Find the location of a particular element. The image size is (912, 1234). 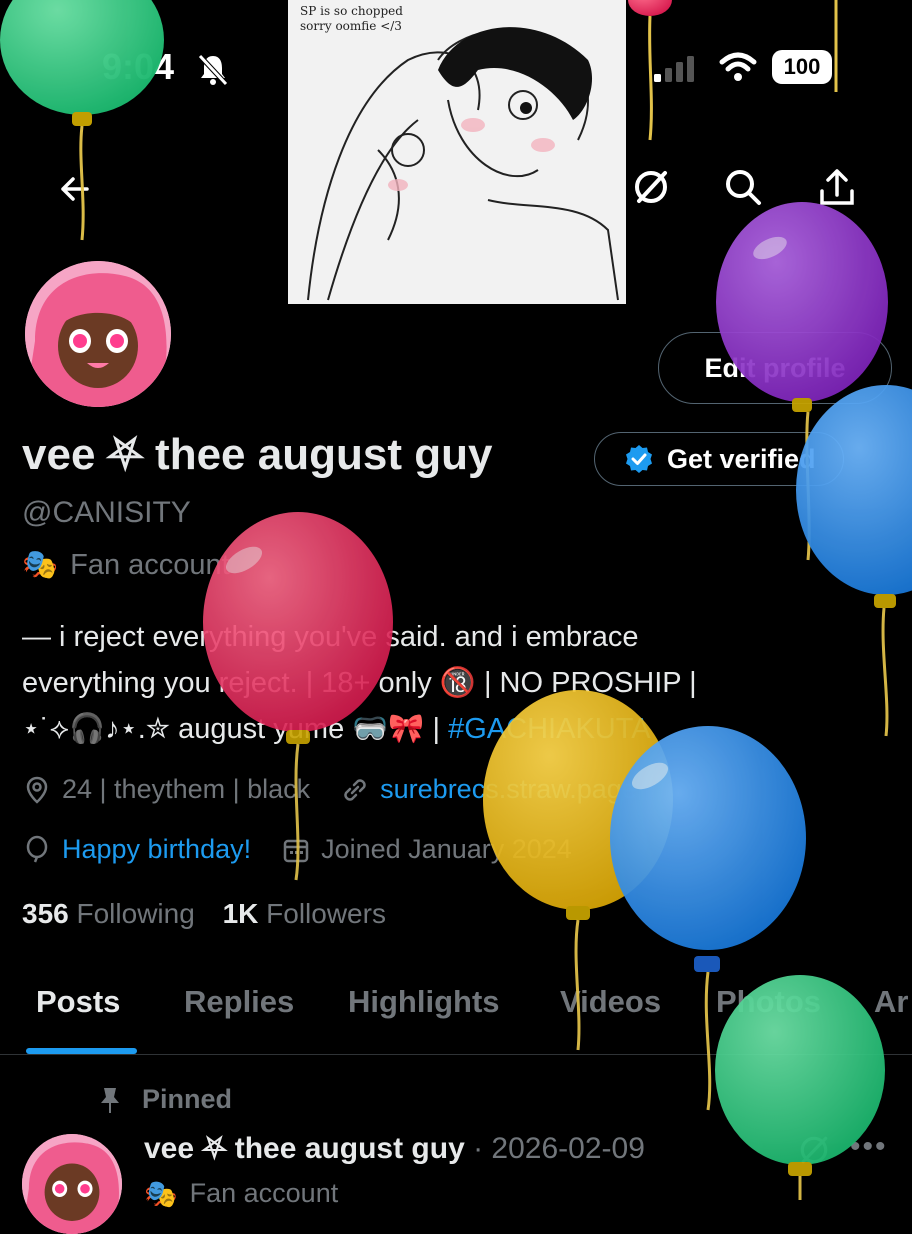

post-avatar-illustration is located at coordinates (72, 1184).